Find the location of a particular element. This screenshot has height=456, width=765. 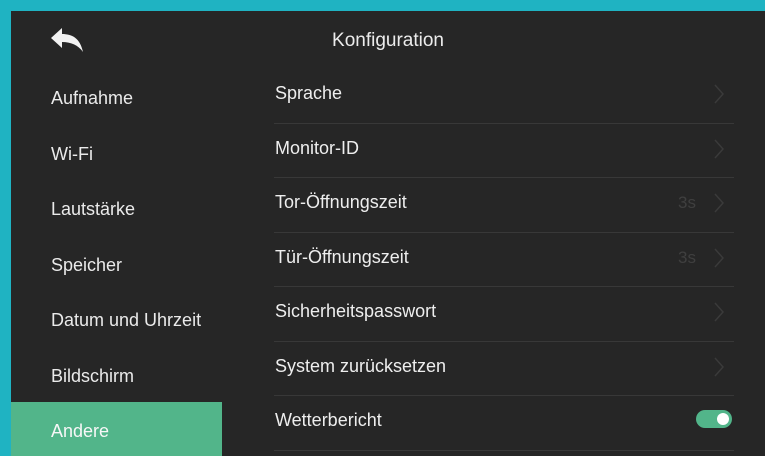

sidebar-item-speicher: Speicher is located at coordinates (116, 264).